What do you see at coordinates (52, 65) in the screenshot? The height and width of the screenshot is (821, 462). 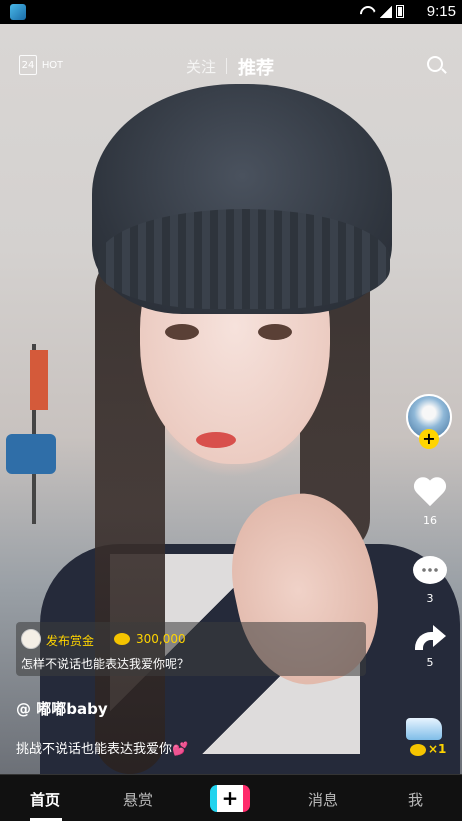 I see `hot-label: HOT` at bounding box center [52, 65].